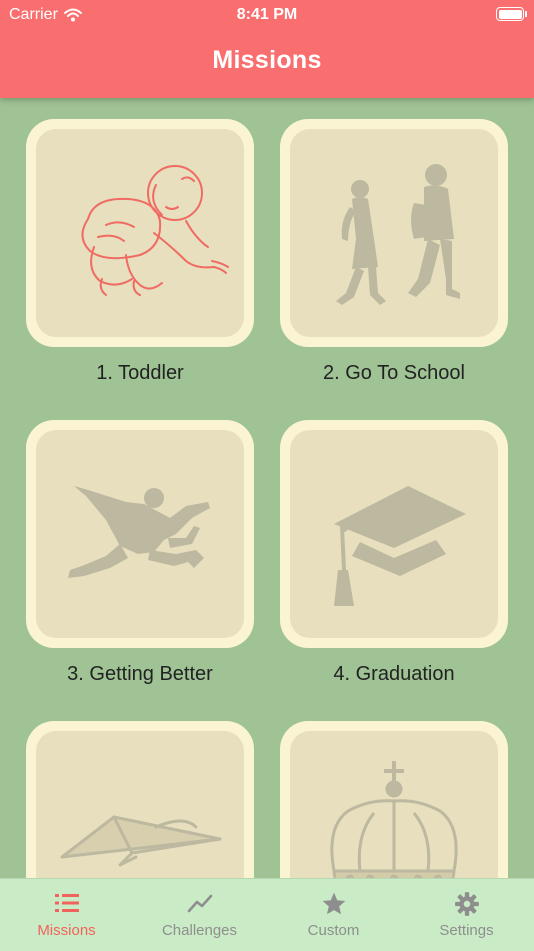 The width and height of the screenshot is (534, 951). Describe the element at coordinates (140, 674) in the screenshot. I see `mission-label-getting-better: 3. Getting Better` at that location.